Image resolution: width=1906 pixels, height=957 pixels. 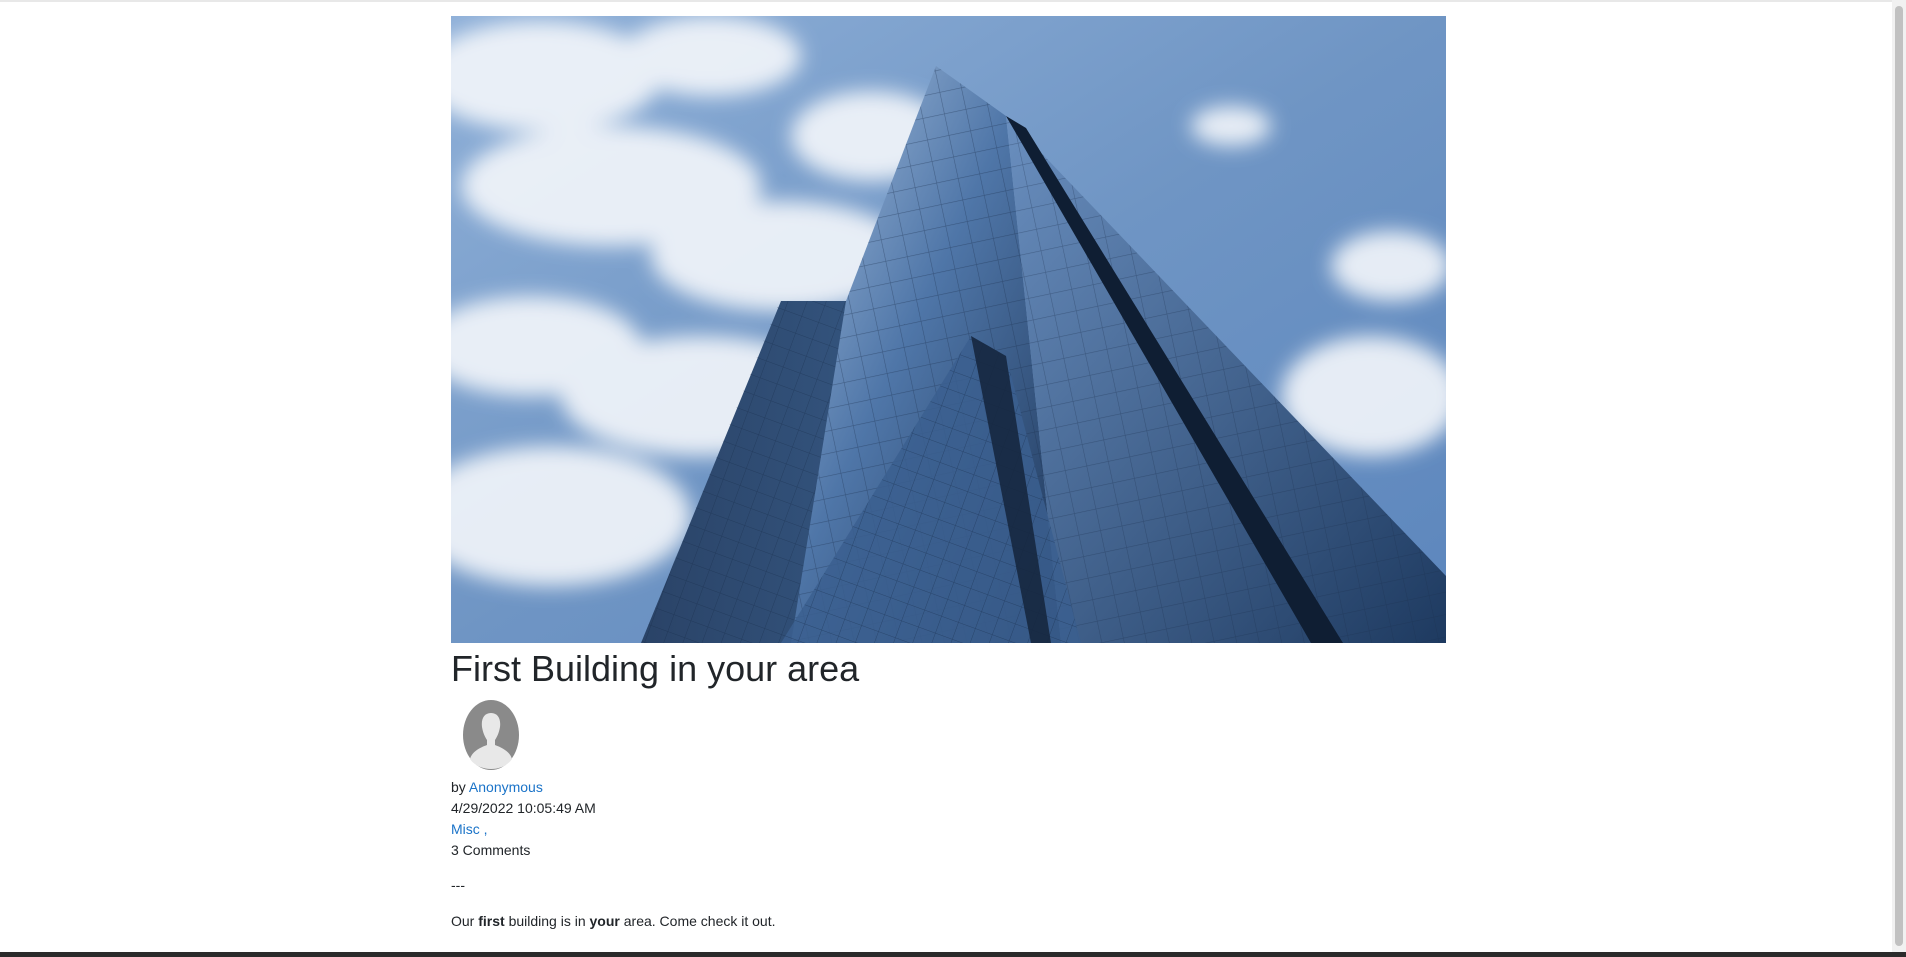 What do you see at coordinates (506, 787) in the screenshot?
I see `author-link: Anonymous` at bounding box center [506, 787].